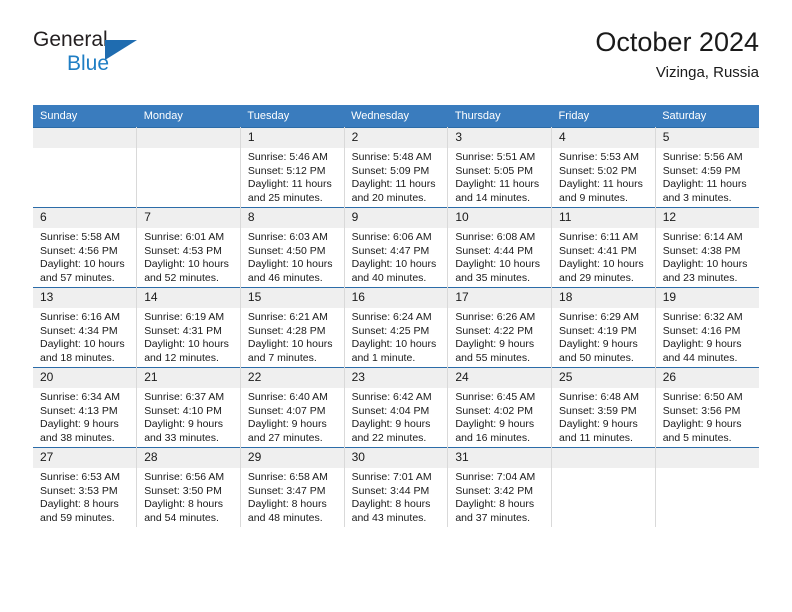 The image size is (792, 612). I want to click on sunrise-text: Sunrise: 7:01 AM, so click(391, 477).